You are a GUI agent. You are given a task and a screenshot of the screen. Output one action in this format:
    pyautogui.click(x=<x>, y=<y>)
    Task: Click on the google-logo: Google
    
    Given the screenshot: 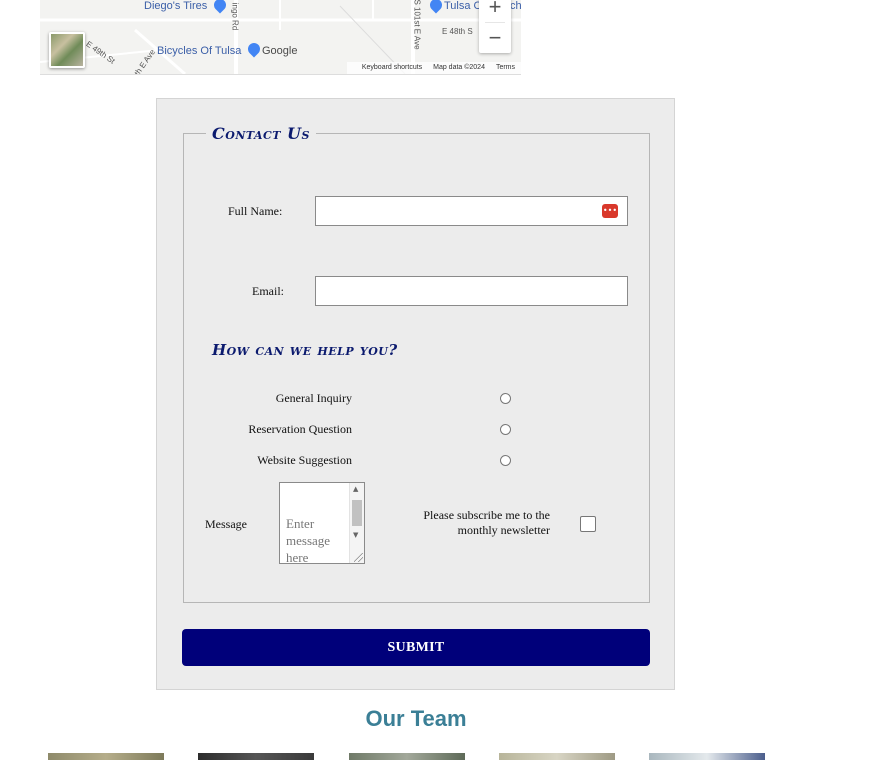 What is the action you would take?
    pyautogui.click(x=280, y=51)
    